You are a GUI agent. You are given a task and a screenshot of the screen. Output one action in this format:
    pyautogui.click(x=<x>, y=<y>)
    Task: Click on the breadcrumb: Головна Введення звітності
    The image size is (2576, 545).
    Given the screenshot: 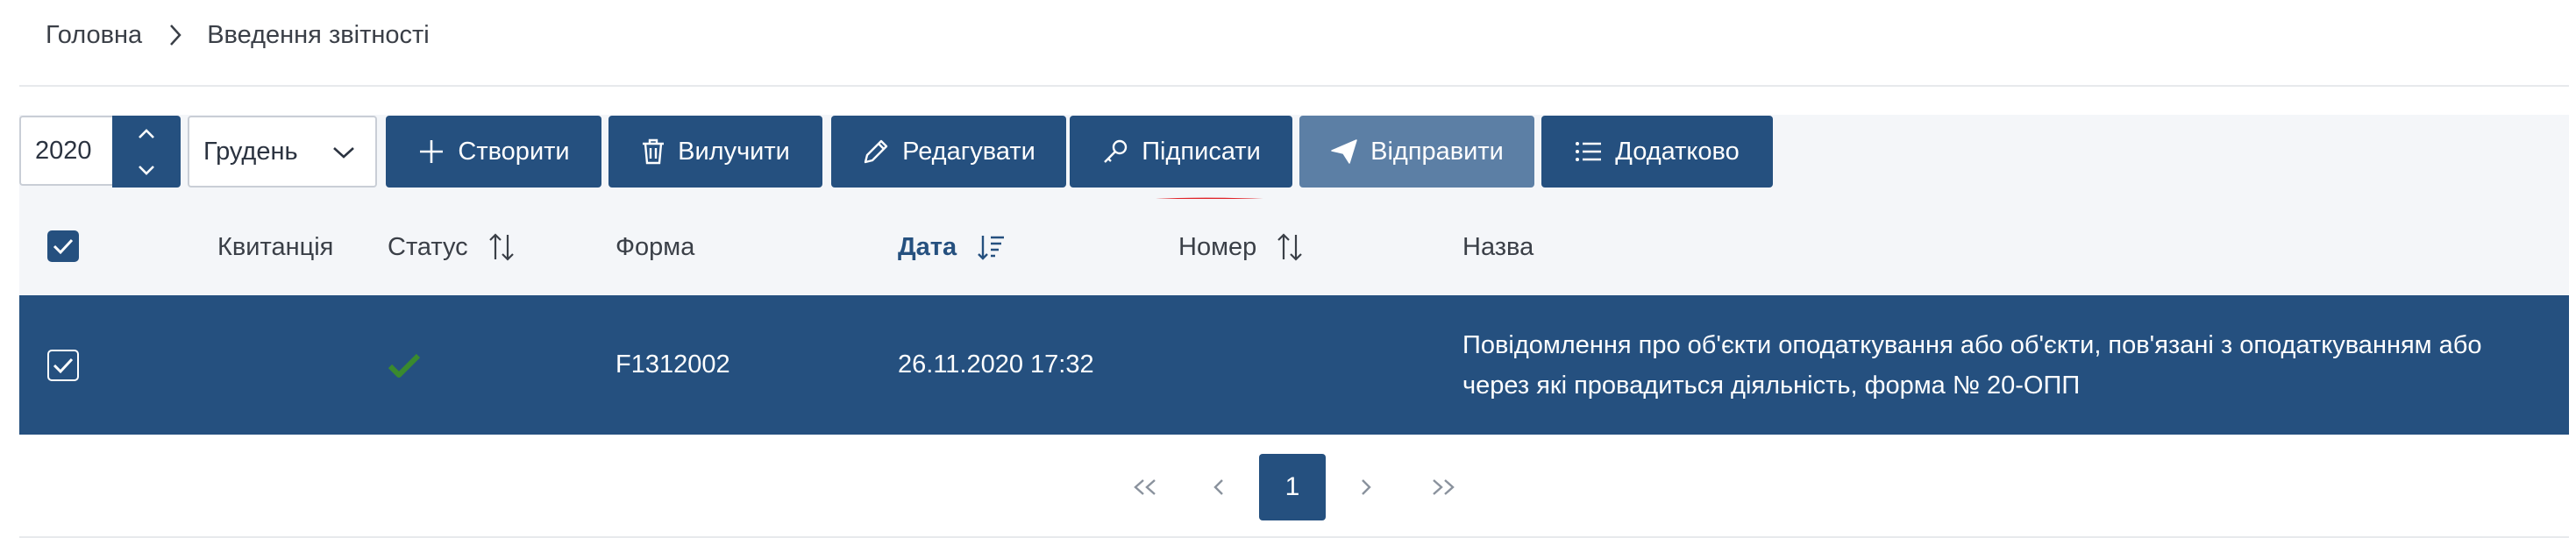 What is the action you would take?
    pyautogui.click(x=238, y=35)
    